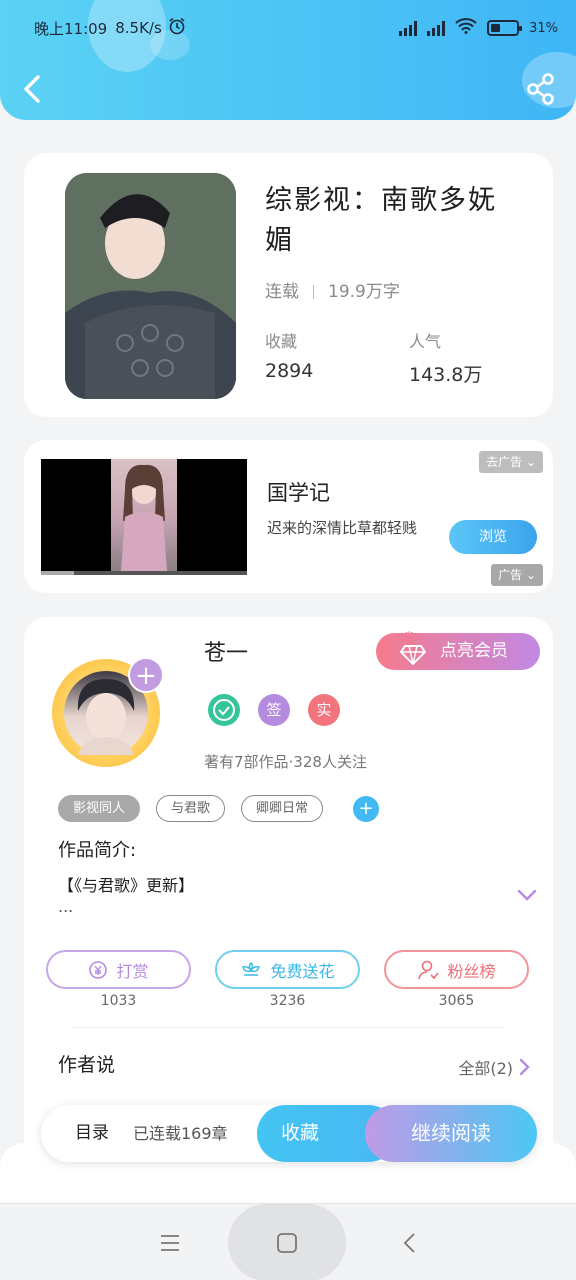  I want to click on ad-label: 广告, so click(510, 575).